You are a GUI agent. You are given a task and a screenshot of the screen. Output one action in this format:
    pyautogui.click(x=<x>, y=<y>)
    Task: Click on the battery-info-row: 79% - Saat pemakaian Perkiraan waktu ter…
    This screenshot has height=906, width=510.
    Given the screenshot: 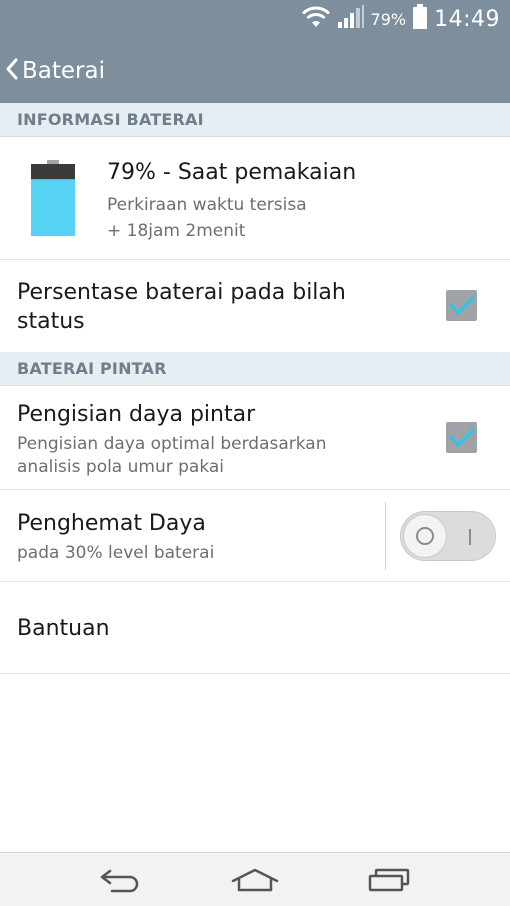 What is the action you would take?
    pyautogui.click(x=255, y=198)
    